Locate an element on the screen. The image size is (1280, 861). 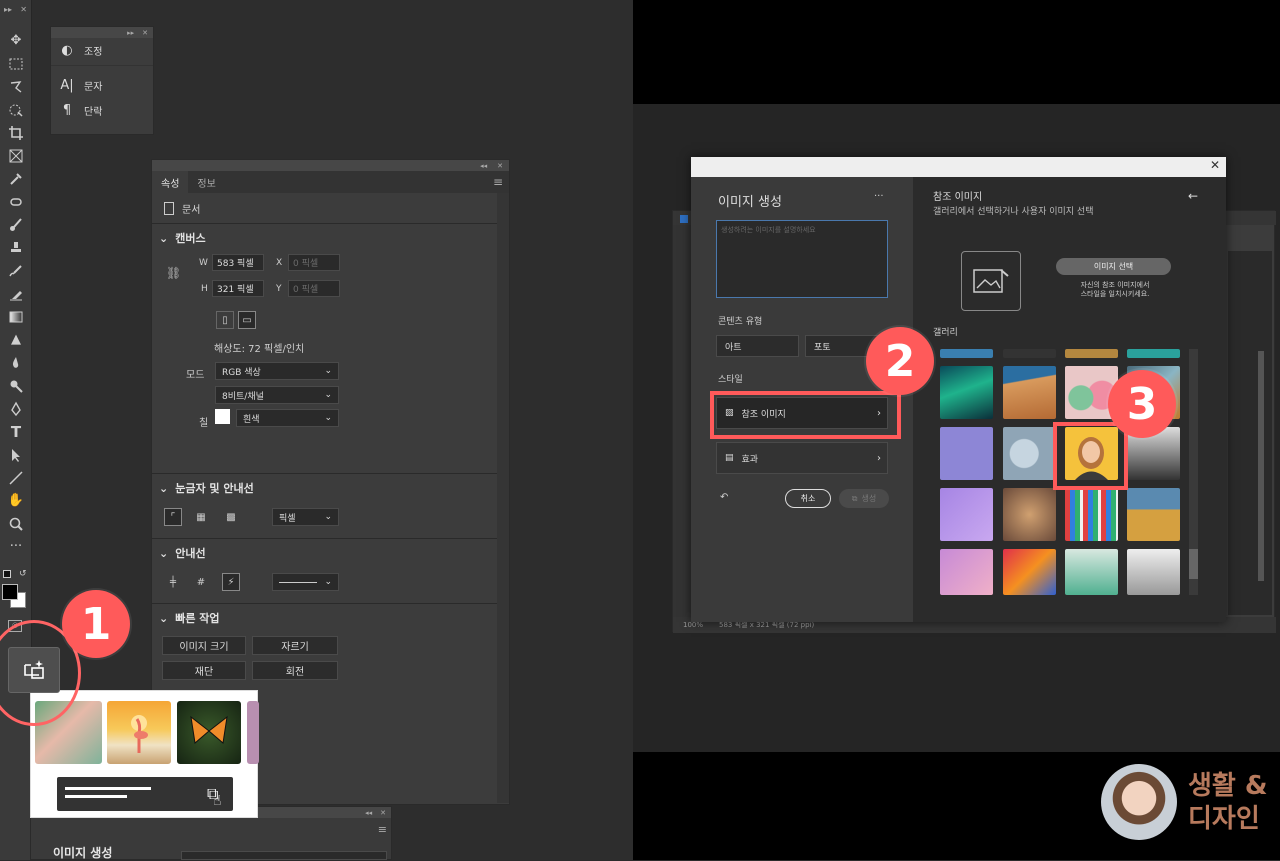
crop-button: 자르기 is located at coordinates (295, 645).